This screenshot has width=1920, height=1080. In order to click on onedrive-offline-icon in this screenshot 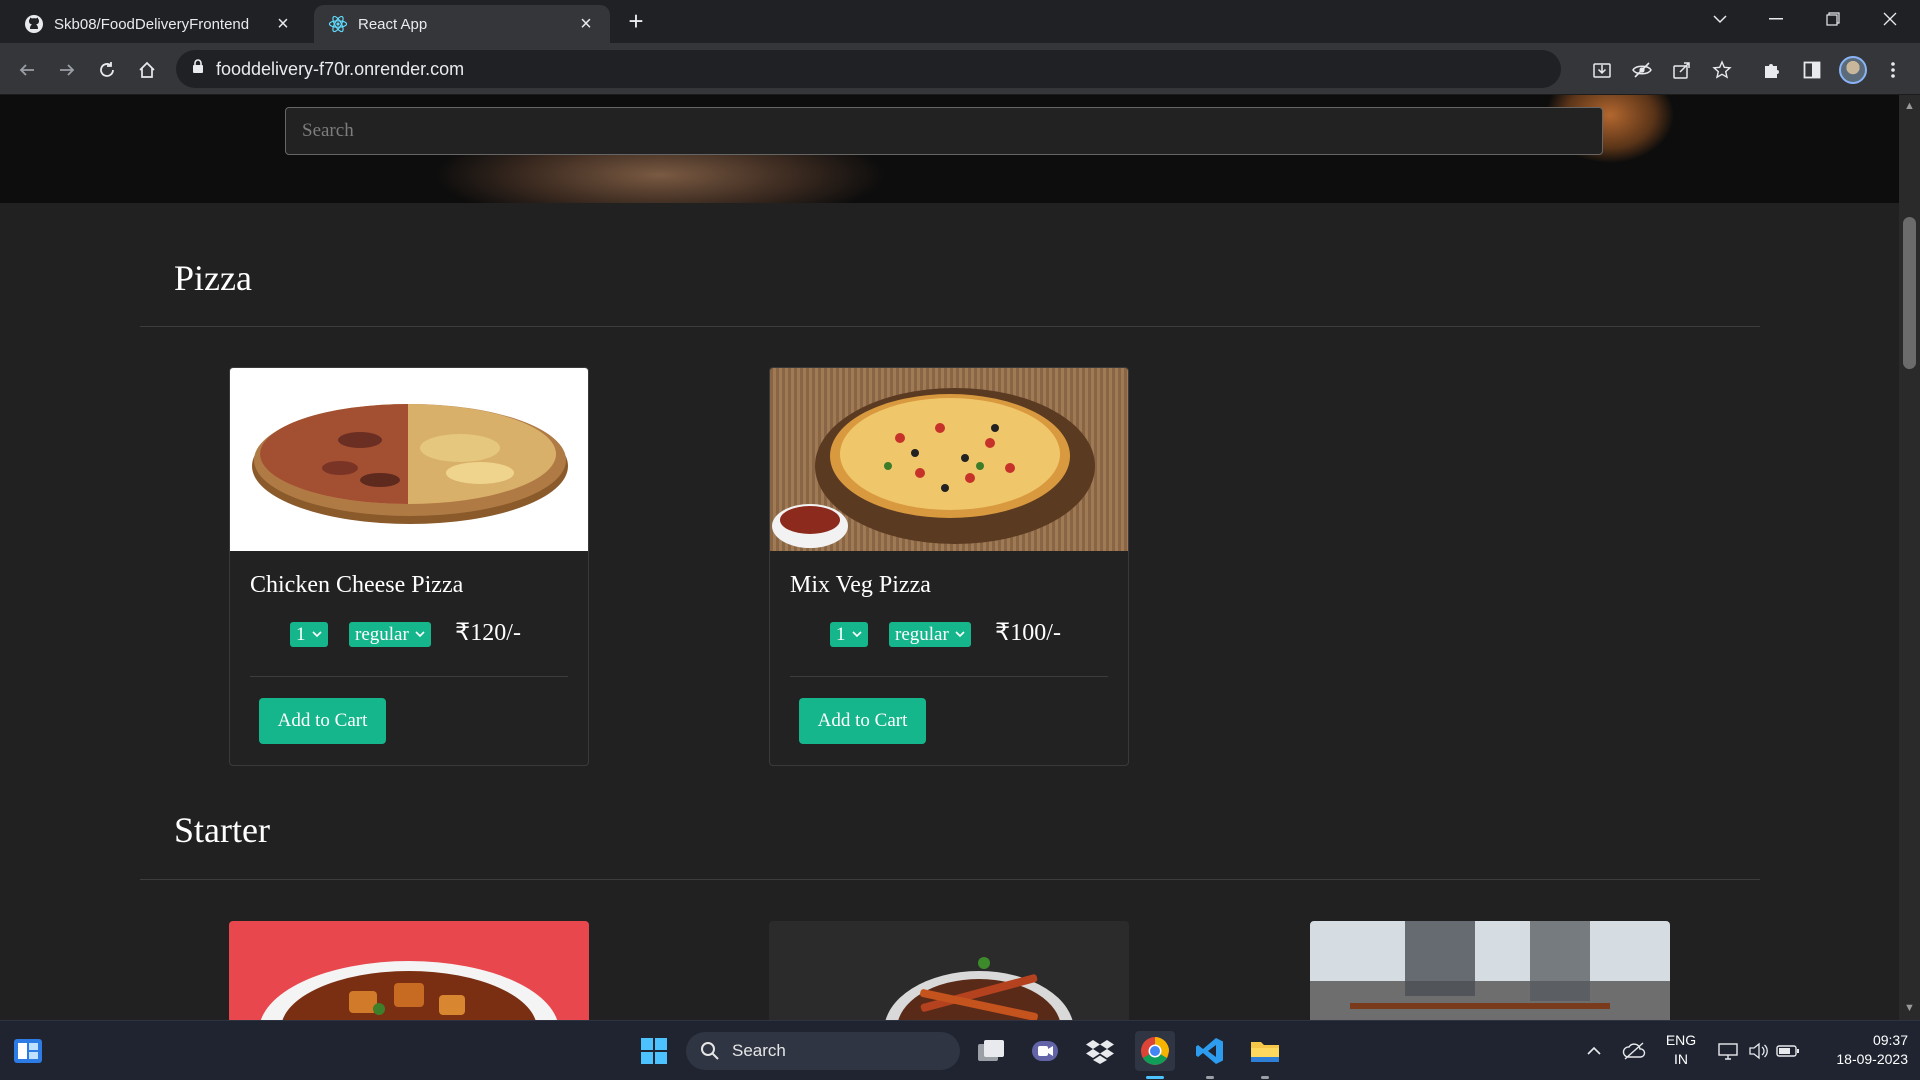, I will do `click(1634, 1051)`.